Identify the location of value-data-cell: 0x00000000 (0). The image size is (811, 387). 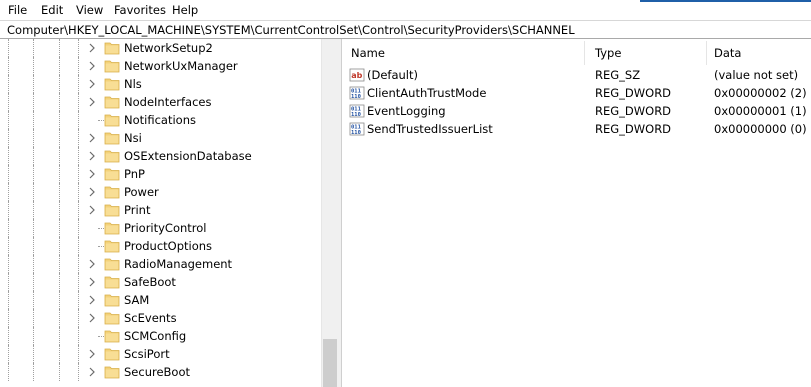
(760, 129).